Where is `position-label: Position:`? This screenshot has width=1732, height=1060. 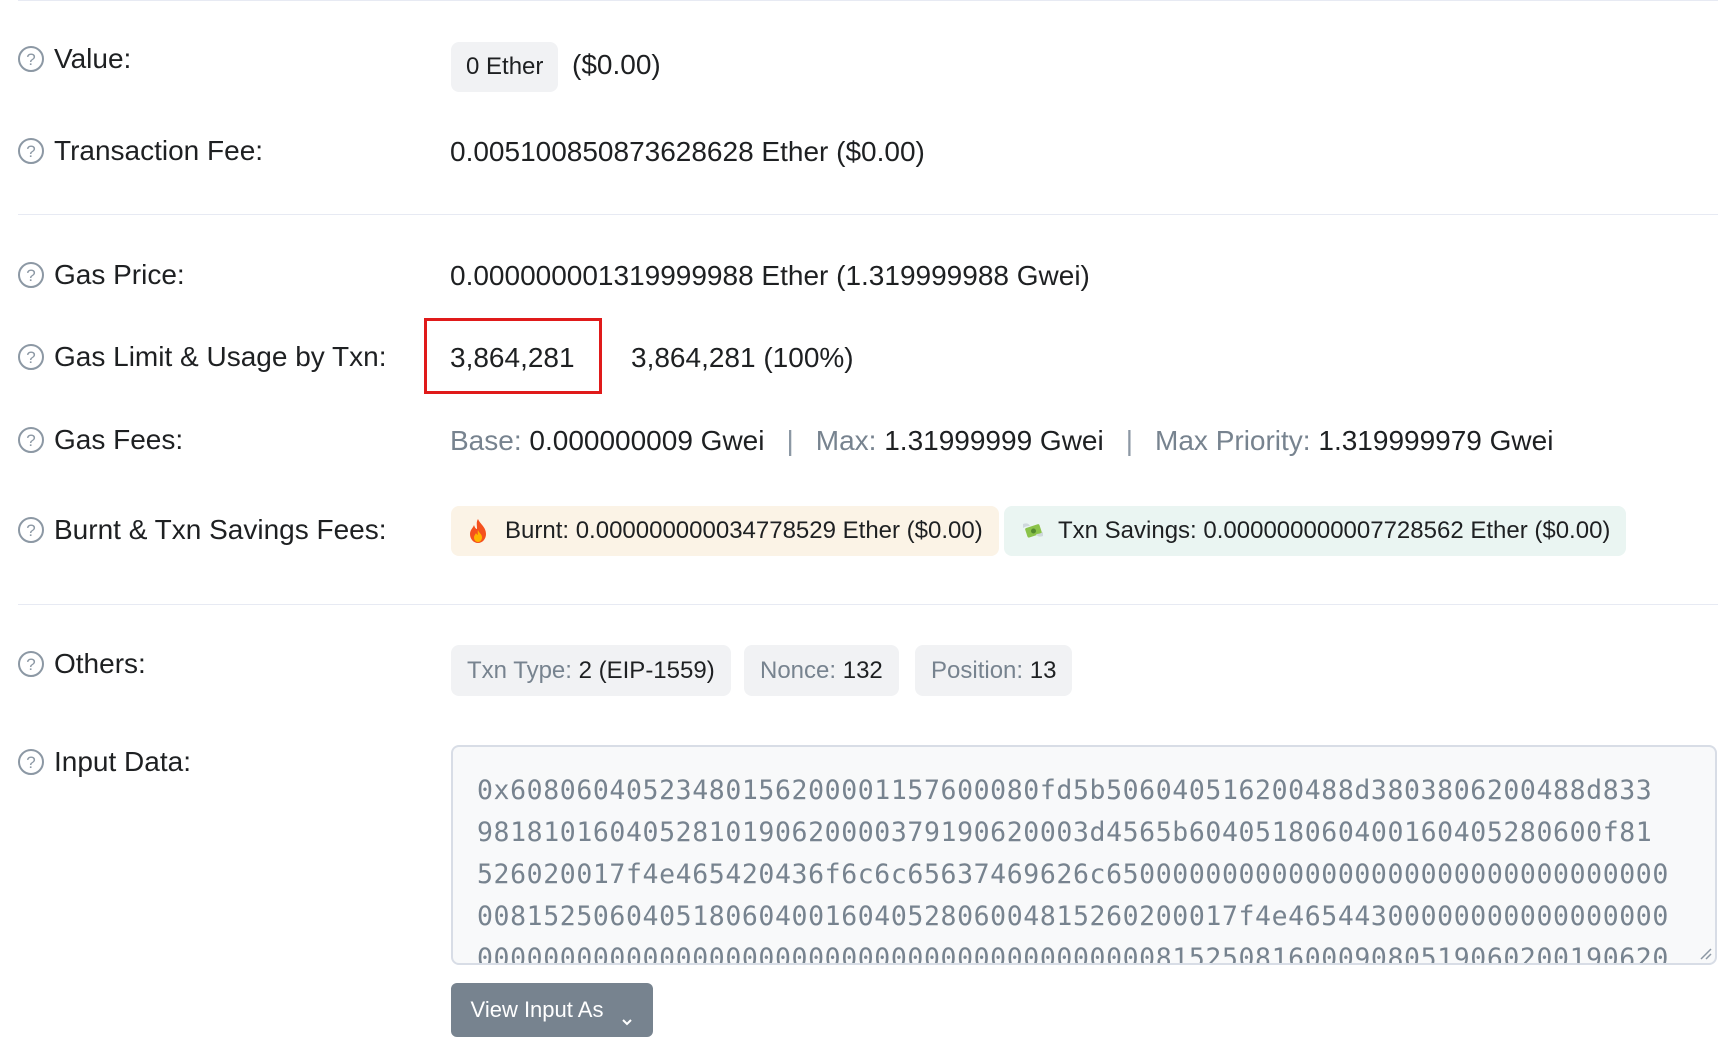 position-label: Position: is located at coordinates (977, 670).